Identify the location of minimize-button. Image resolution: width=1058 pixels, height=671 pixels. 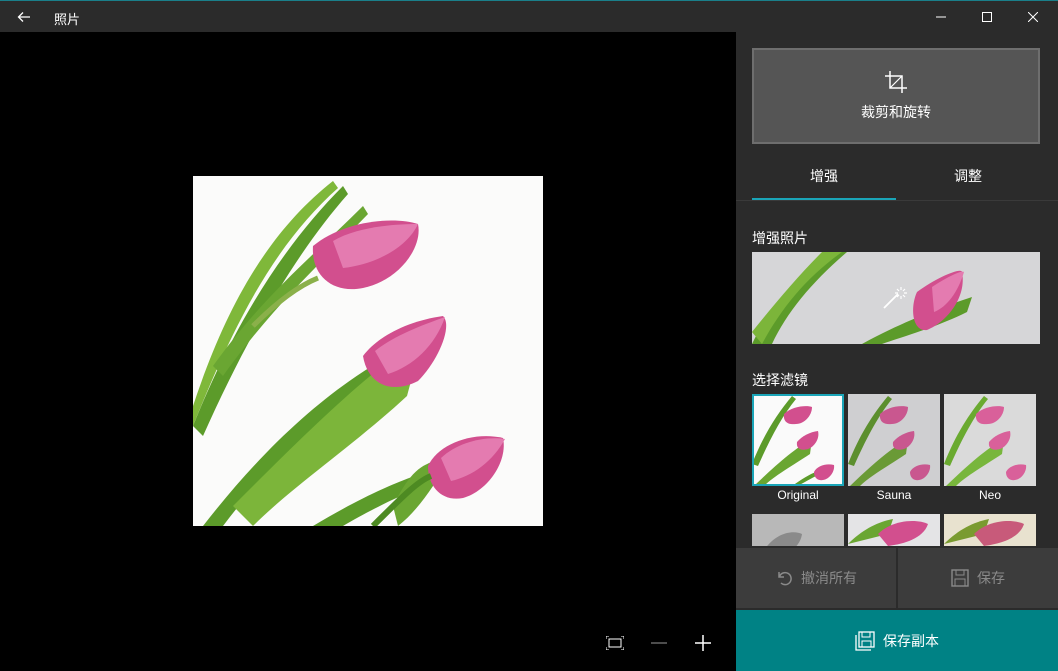
(941, 17).